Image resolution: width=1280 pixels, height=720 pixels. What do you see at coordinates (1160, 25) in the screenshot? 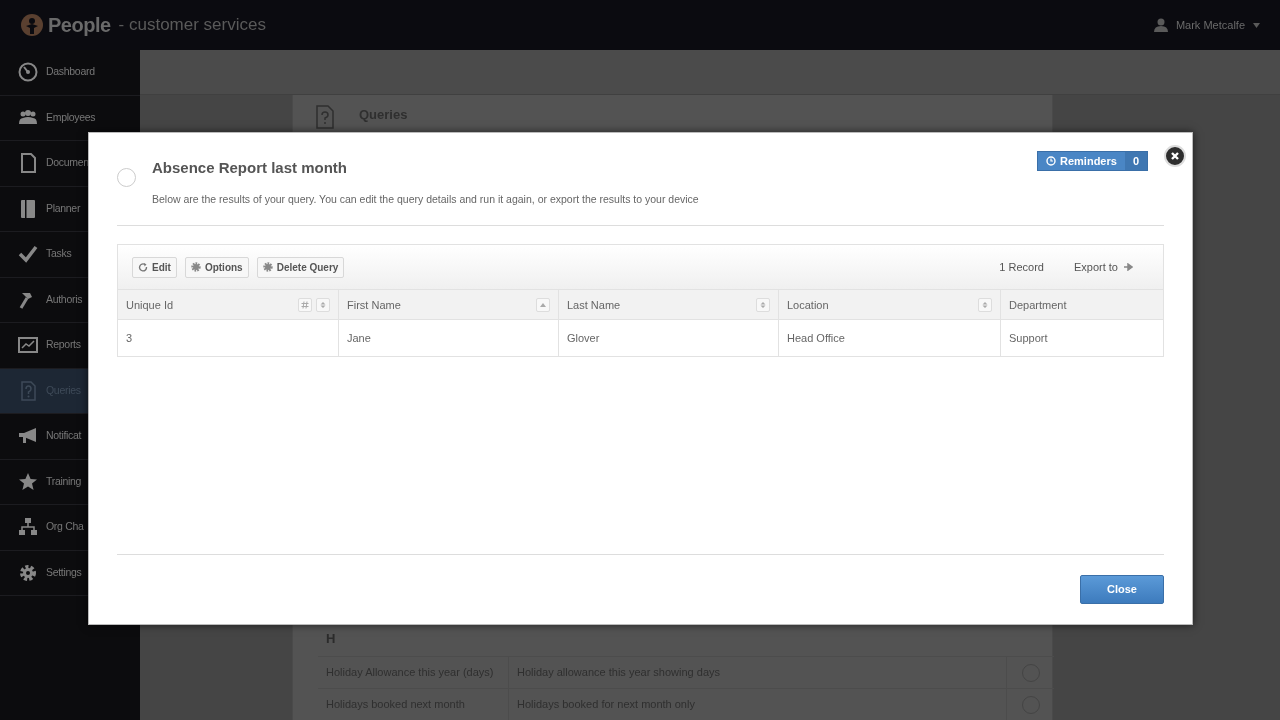
I see `user-icon` at bounding box center [1160, 25].